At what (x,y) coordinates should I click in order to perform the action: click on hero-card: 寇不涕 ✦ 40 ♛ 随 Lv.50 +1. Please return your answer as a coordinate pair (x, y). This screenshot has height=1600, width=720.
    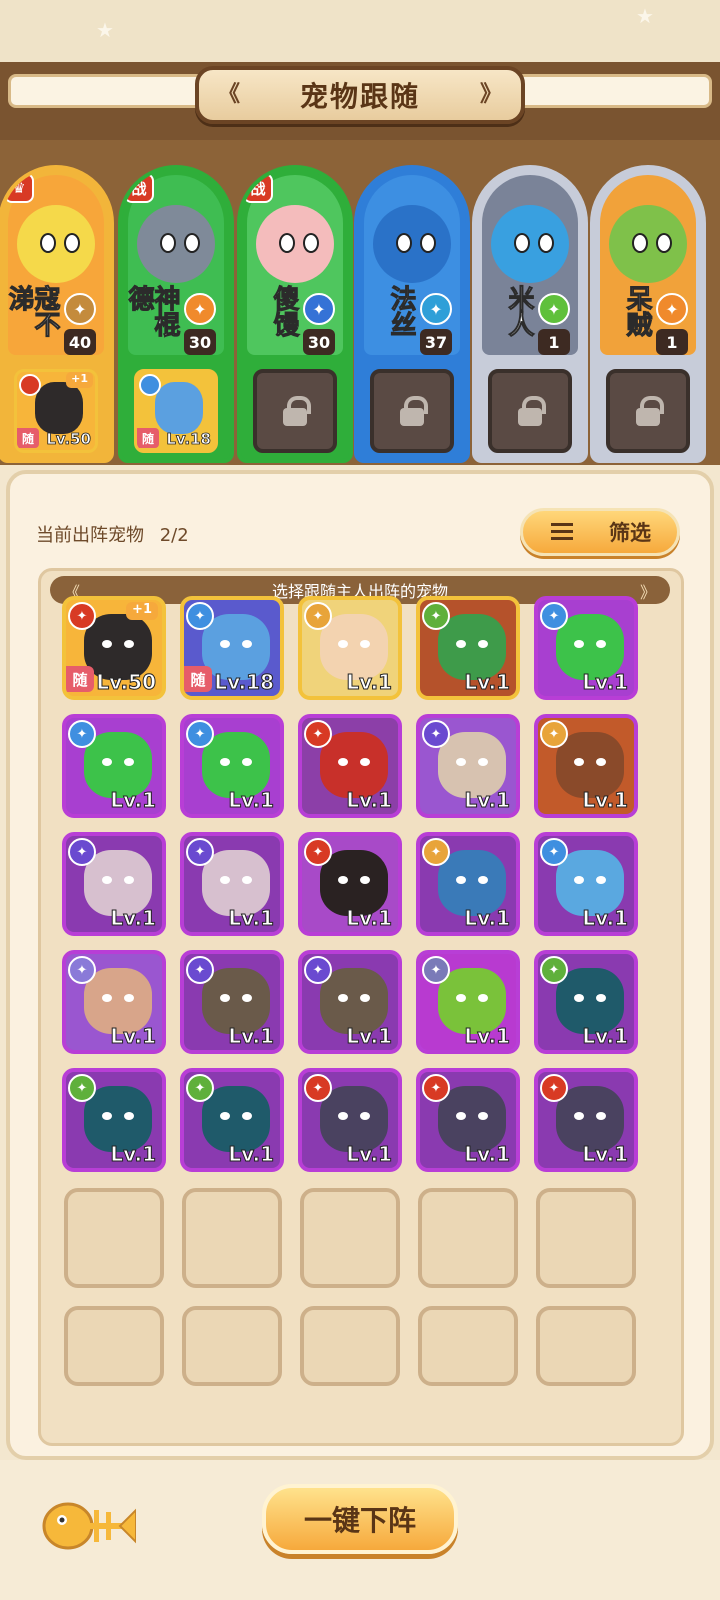
    Looking at the image, I should click on (57, 314).